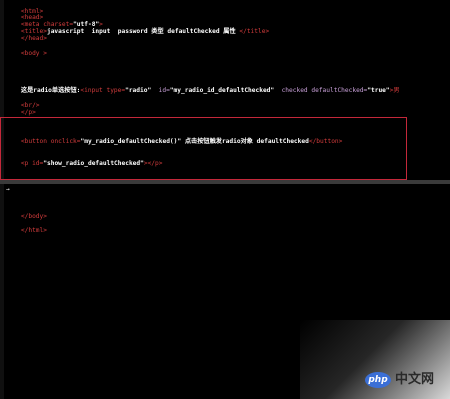  I want to click on input-checked-attr: checked defaultChecked=, so click(321, 90).